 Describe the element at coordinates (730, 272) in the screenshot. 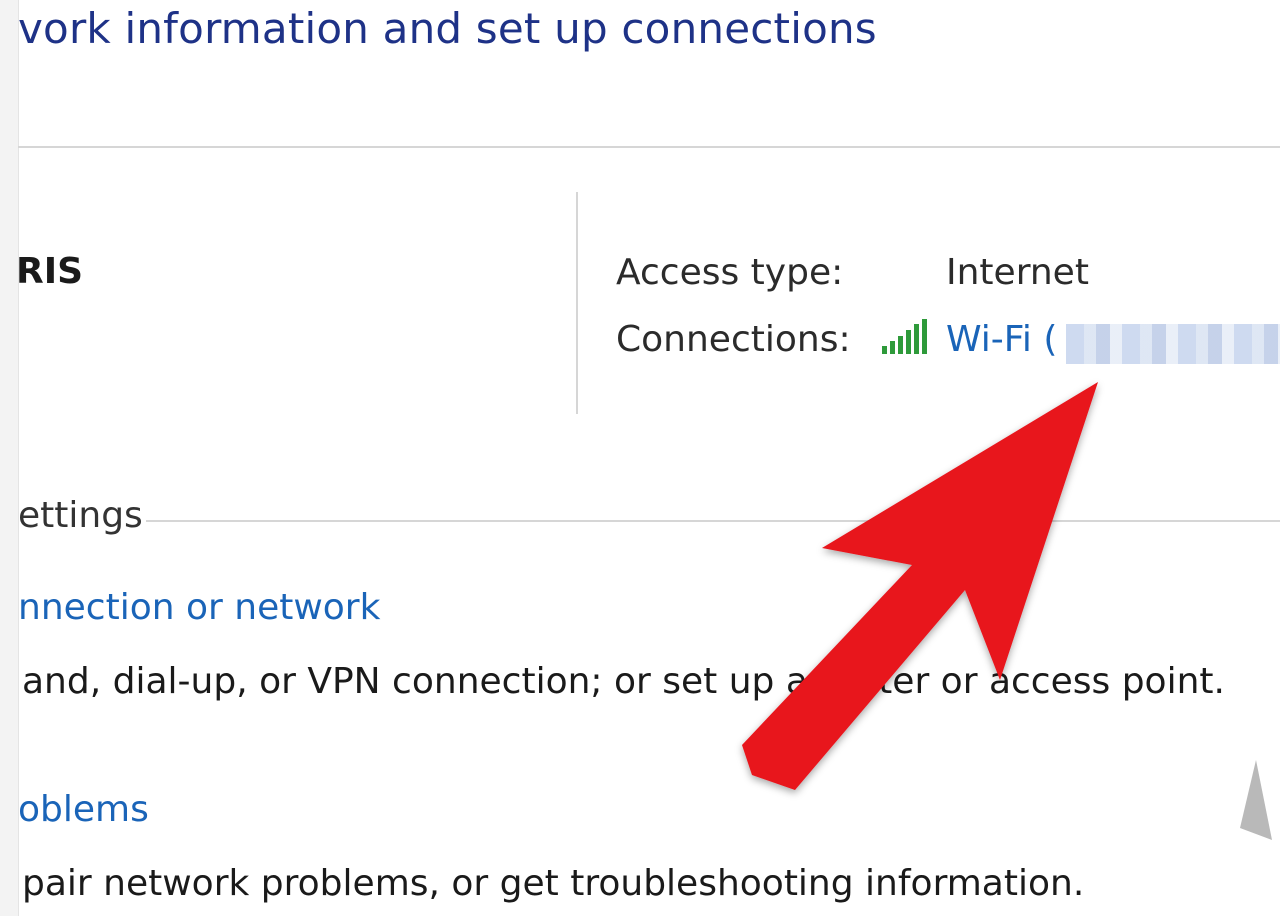

I see `access-type-label: Access type:` at that location.